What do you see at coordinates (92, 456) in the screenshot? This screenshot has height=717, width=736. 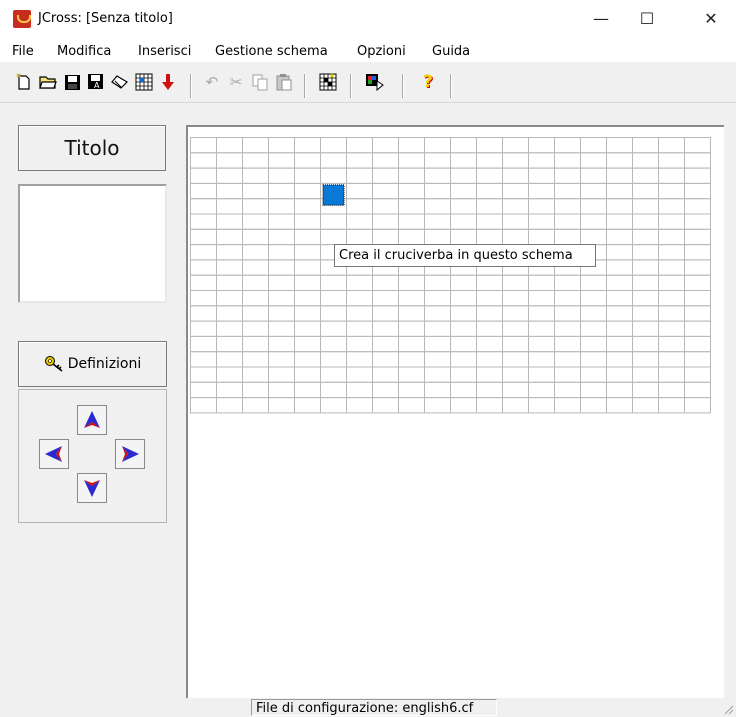 I see `arrow-pad` at bounding box center [92, 456].